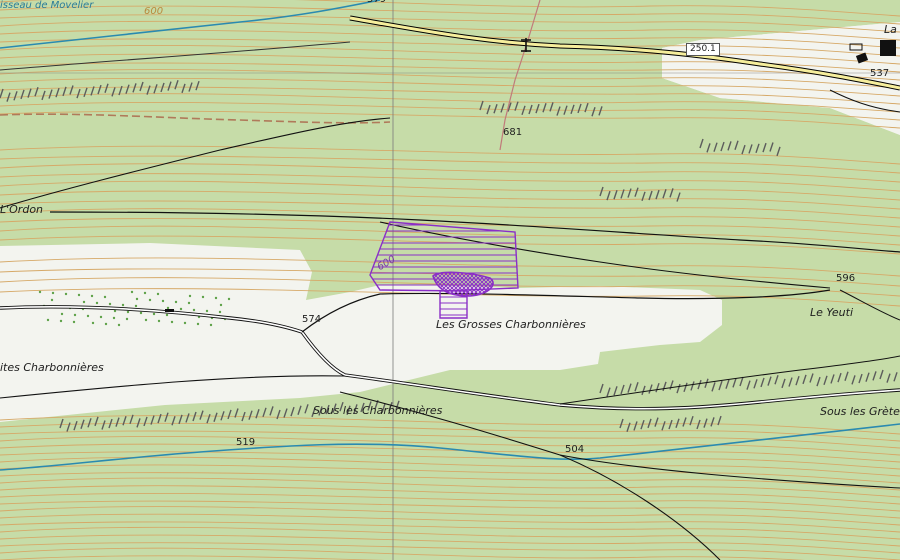  What do you see at coordinates (888, 48) in the screenshot?
I see `building-la` at bounding box center [888, 48].